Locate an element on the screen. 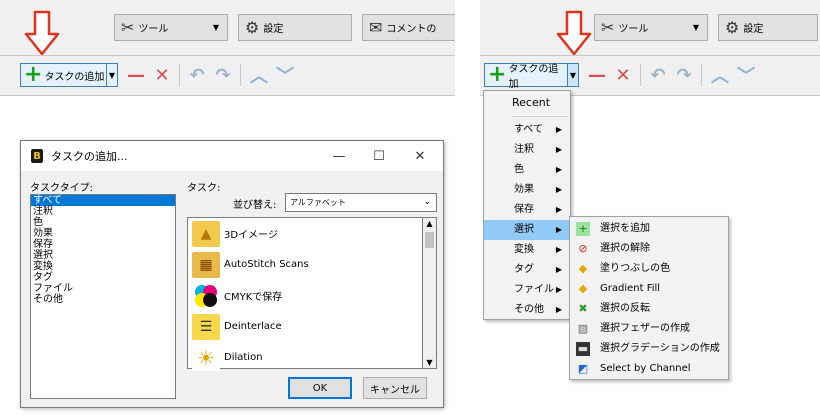 The width and height of the screenshot is (820, 415). comment-button: ✉ コメントの is located at coordinates (408, 27).